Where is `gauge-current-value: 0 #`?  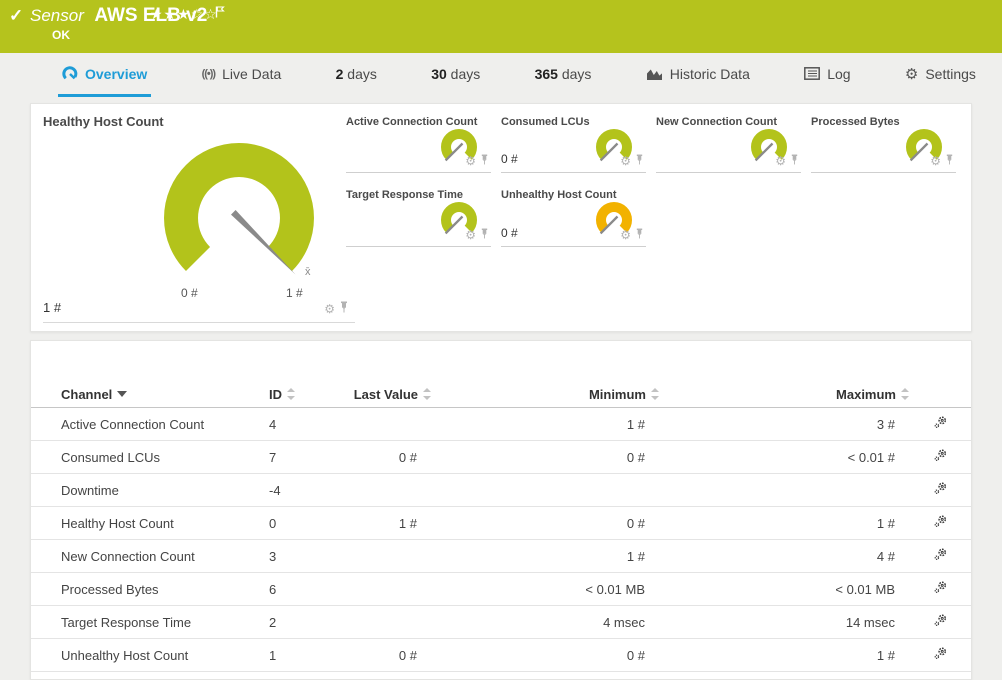 gauge-current-value: 0 # is located at coordinates (509, 159).